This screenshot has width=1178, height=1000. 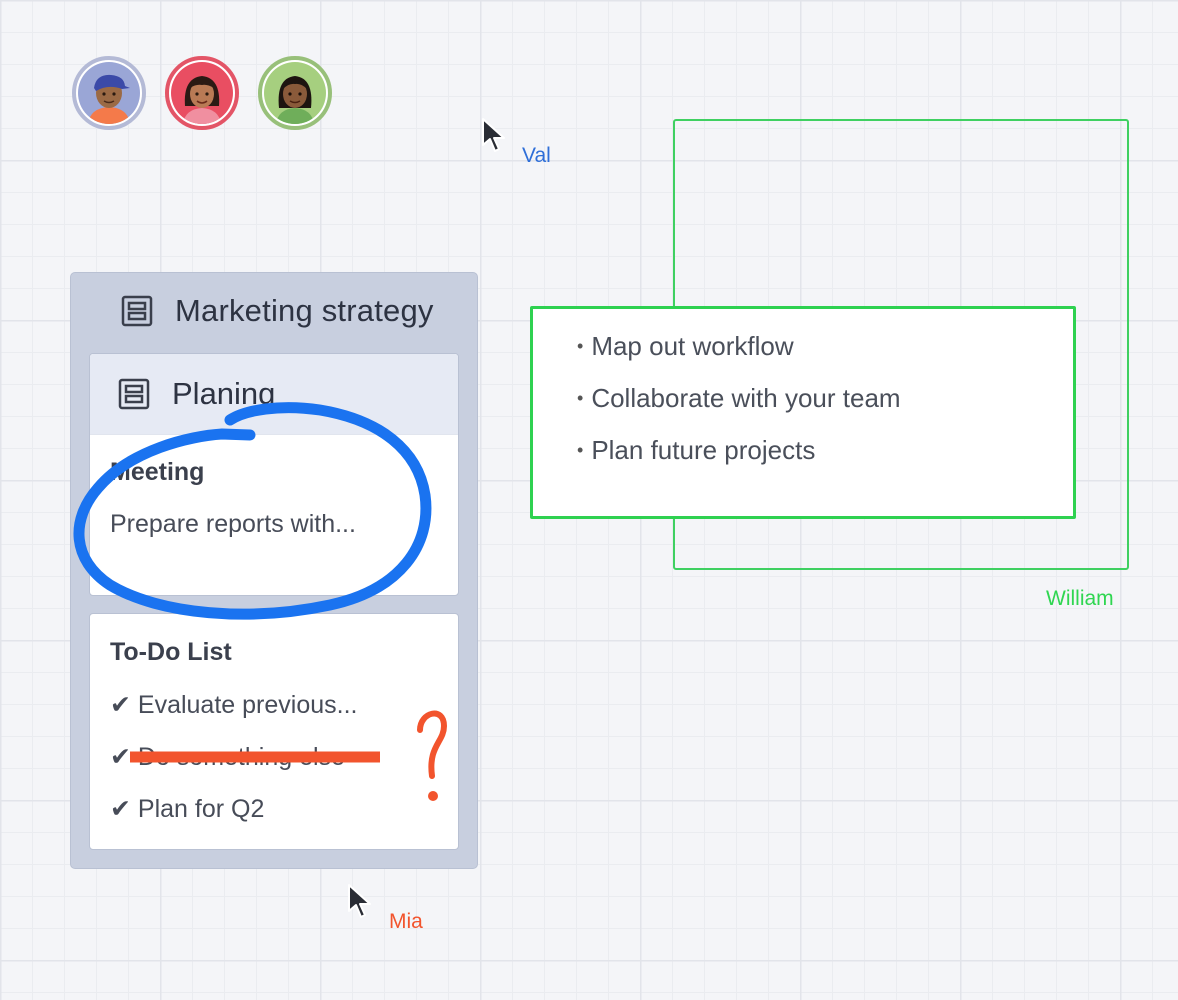 What do you see at coordinates (536, 155) in the screenshot?
I see `cursor-label-val: Val` at bounding box center [536, 155].